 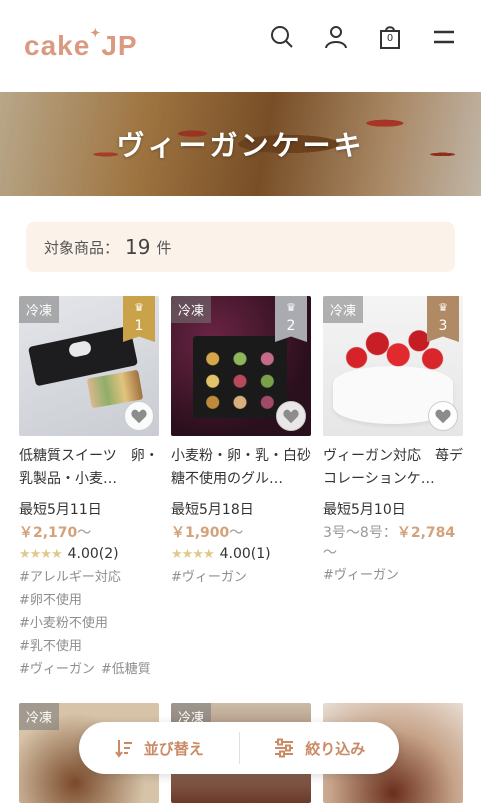 What do you see at coordinates (123, 749) in the screenshot?
I see `sort-icon` at bounding box center [123, 749].